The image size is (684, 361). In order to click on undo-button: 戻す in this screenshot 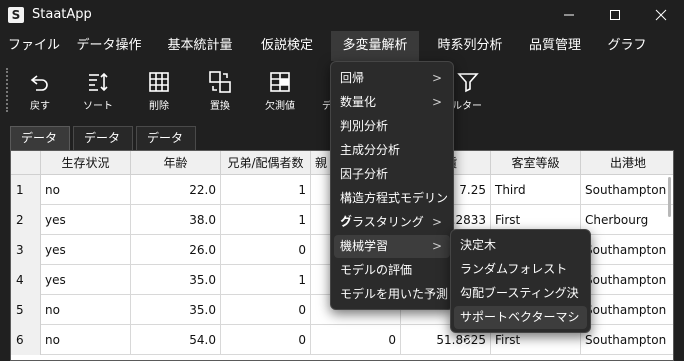, I will do `click(40, 91)`.